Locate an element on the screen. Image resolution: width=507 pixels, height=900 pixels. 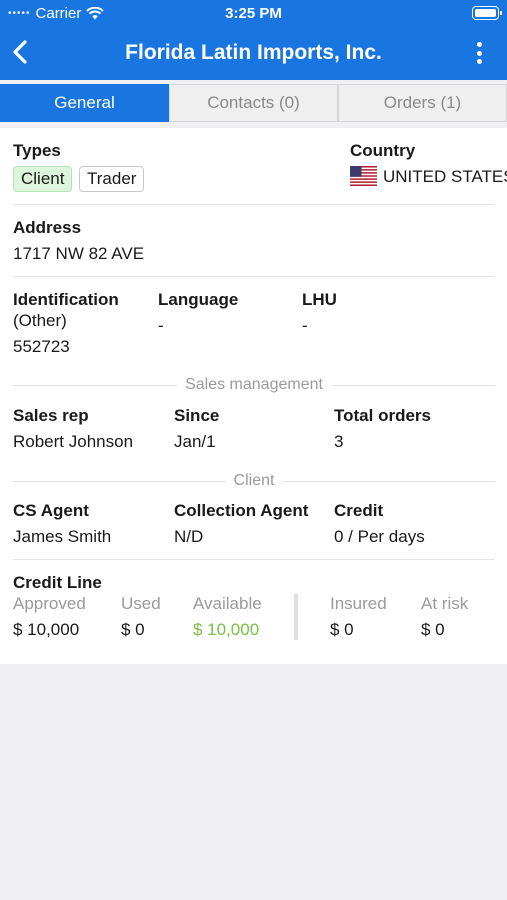
lhu-value: - is located at coordinates (305, 325).